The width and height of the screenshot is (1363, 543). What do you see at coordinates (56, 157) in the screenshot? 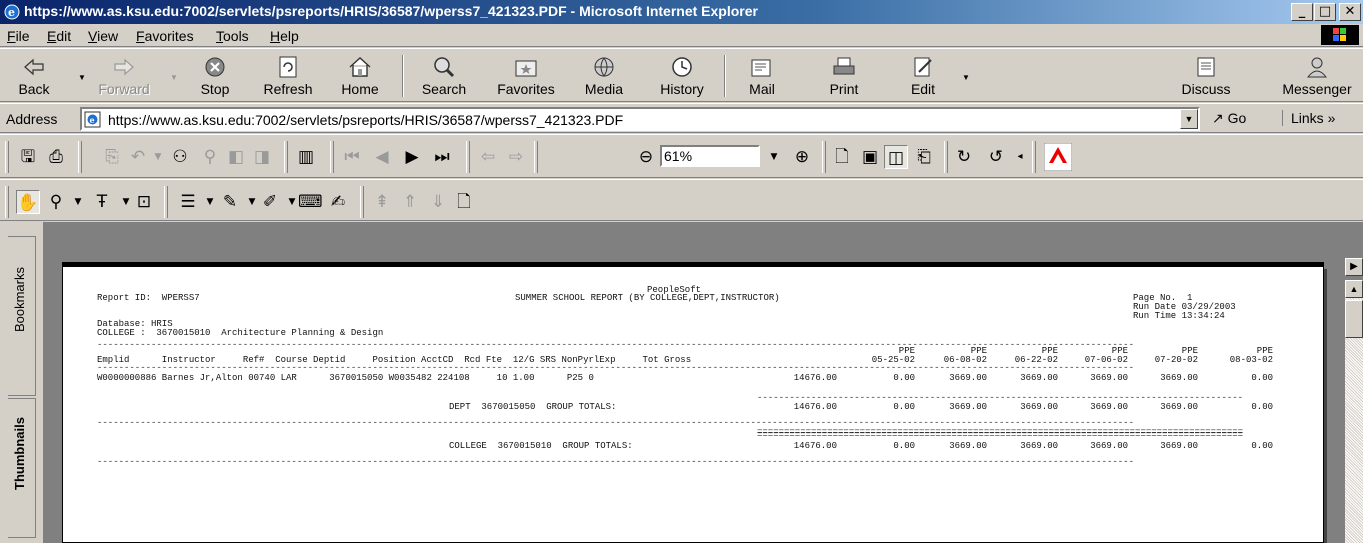
I see `print-icon: ⎙` at bounding box center [56, 157].